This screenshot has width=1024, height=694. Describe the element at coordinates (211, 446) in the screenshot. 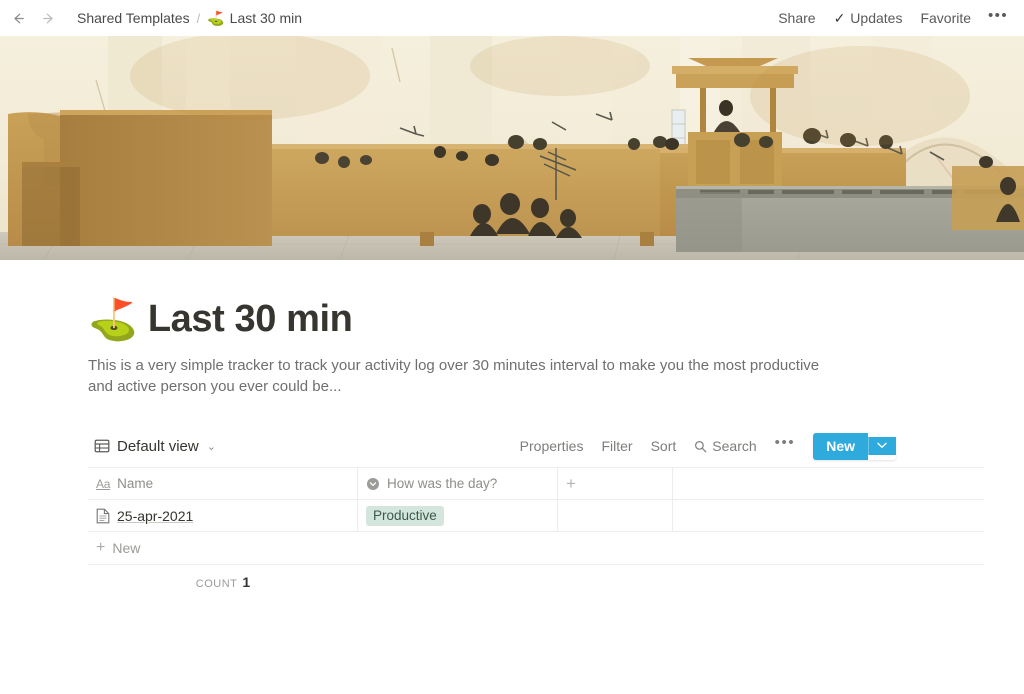

I see `chevron-down-icon: ⌄` at that location.